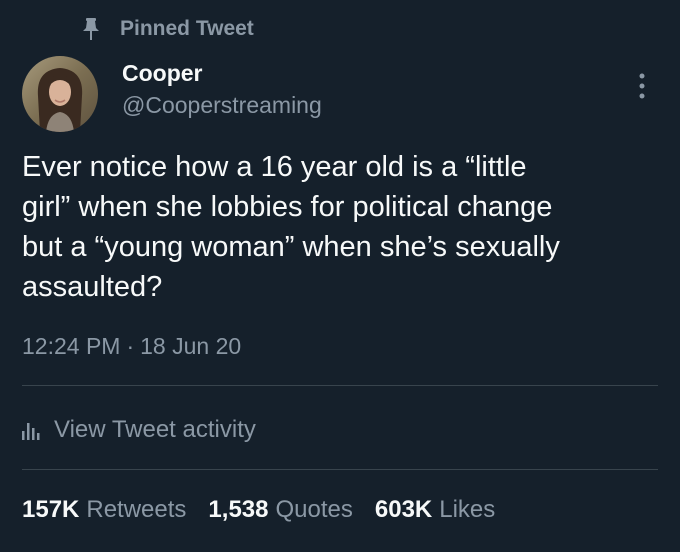 Image resolution: width=680 pixels, height=552 pixels. What do you see at coordinates (314, 509) in the screenshot?
I see `quotes-label: Quotes` at bounding box center [314, 509].